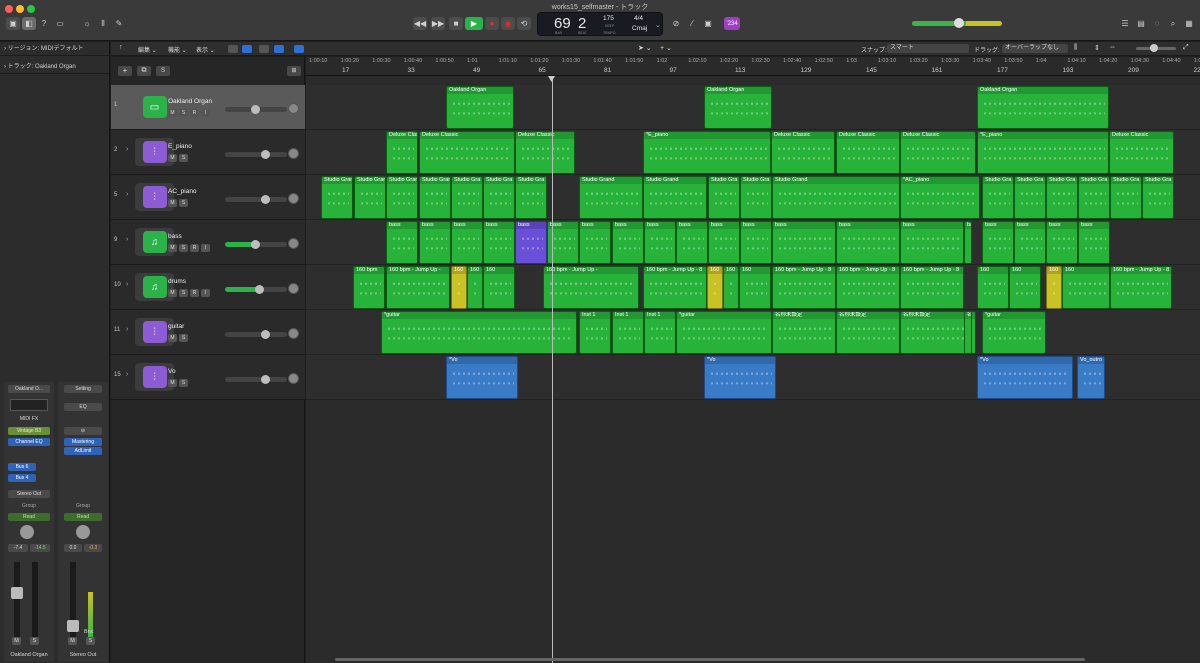 This screenshot has height=663, width=1200. Describe the element at coordinates (172, 371) in the screenshot. I see `track-name: Vo` at that location.